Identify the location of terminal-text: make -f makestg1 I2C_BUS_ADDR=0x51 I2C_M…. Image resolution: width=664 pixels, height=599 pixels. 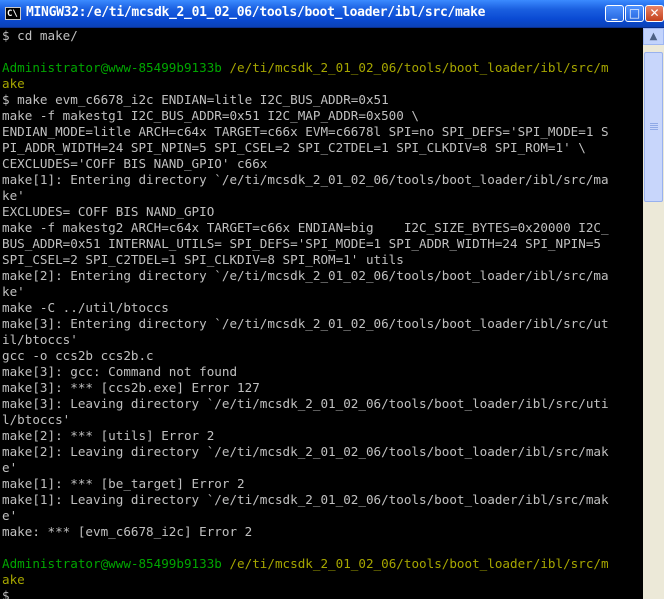
(211, 115).